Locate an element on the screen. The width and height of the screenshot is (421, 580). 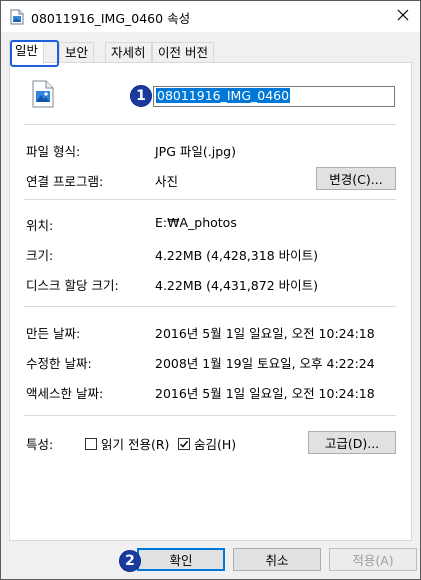
file-name-field: 08011916_IMG_0460 is located at coordinates (274, 96).